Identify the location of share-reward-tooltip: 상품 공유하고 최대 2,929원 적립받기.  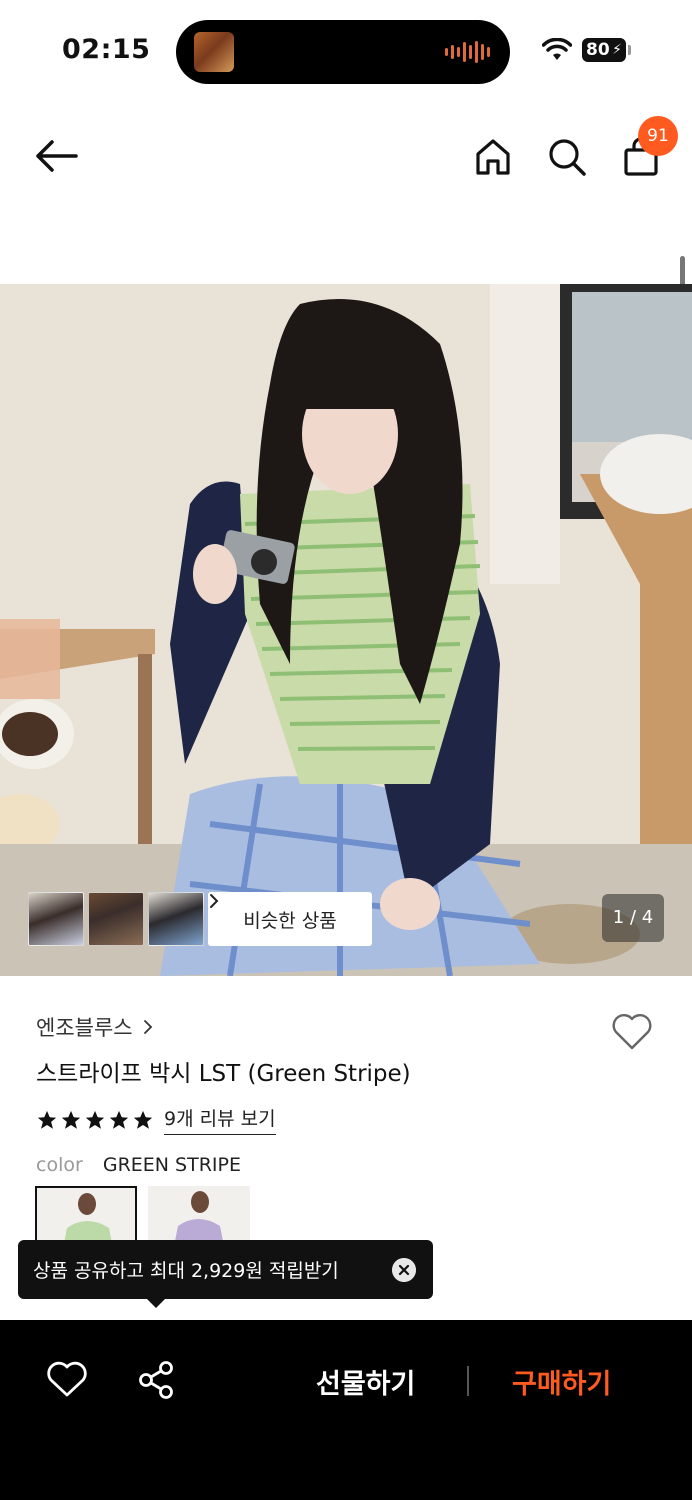
(225, 1269).